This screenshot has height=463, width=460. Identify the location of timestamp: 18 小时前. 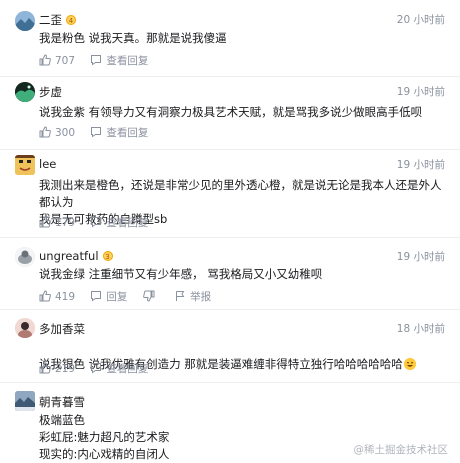
(420, 329).